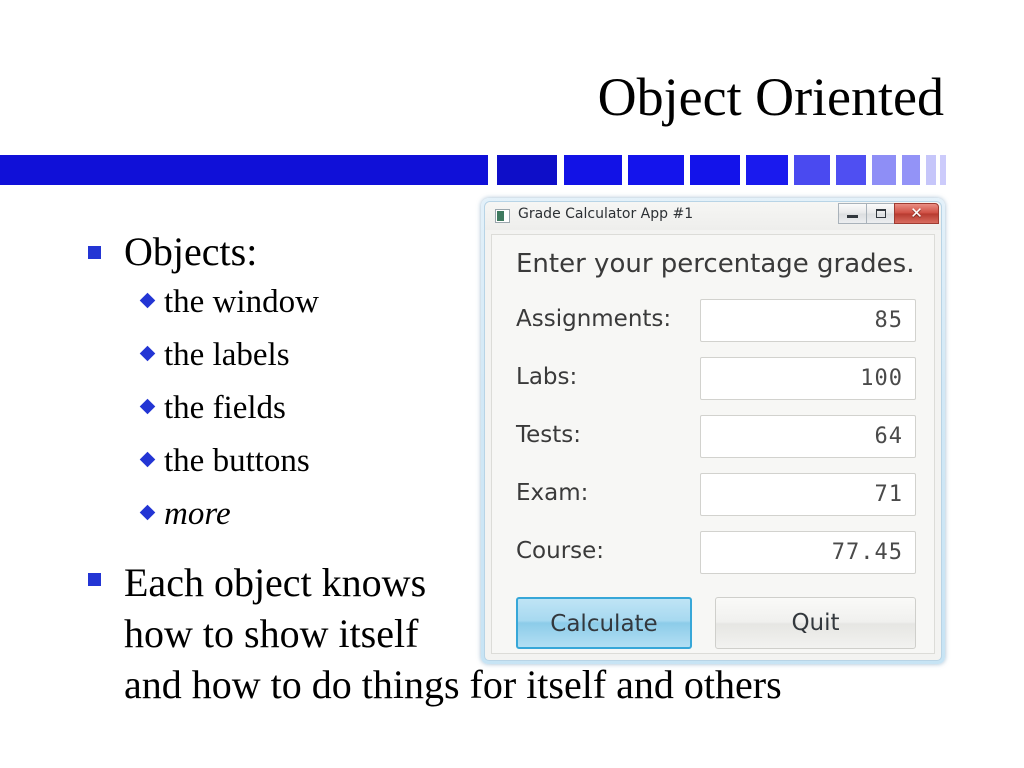  Describe the element at coordinates (815, 623) in the screenshot. I see `quit-button: Quit` at that location.